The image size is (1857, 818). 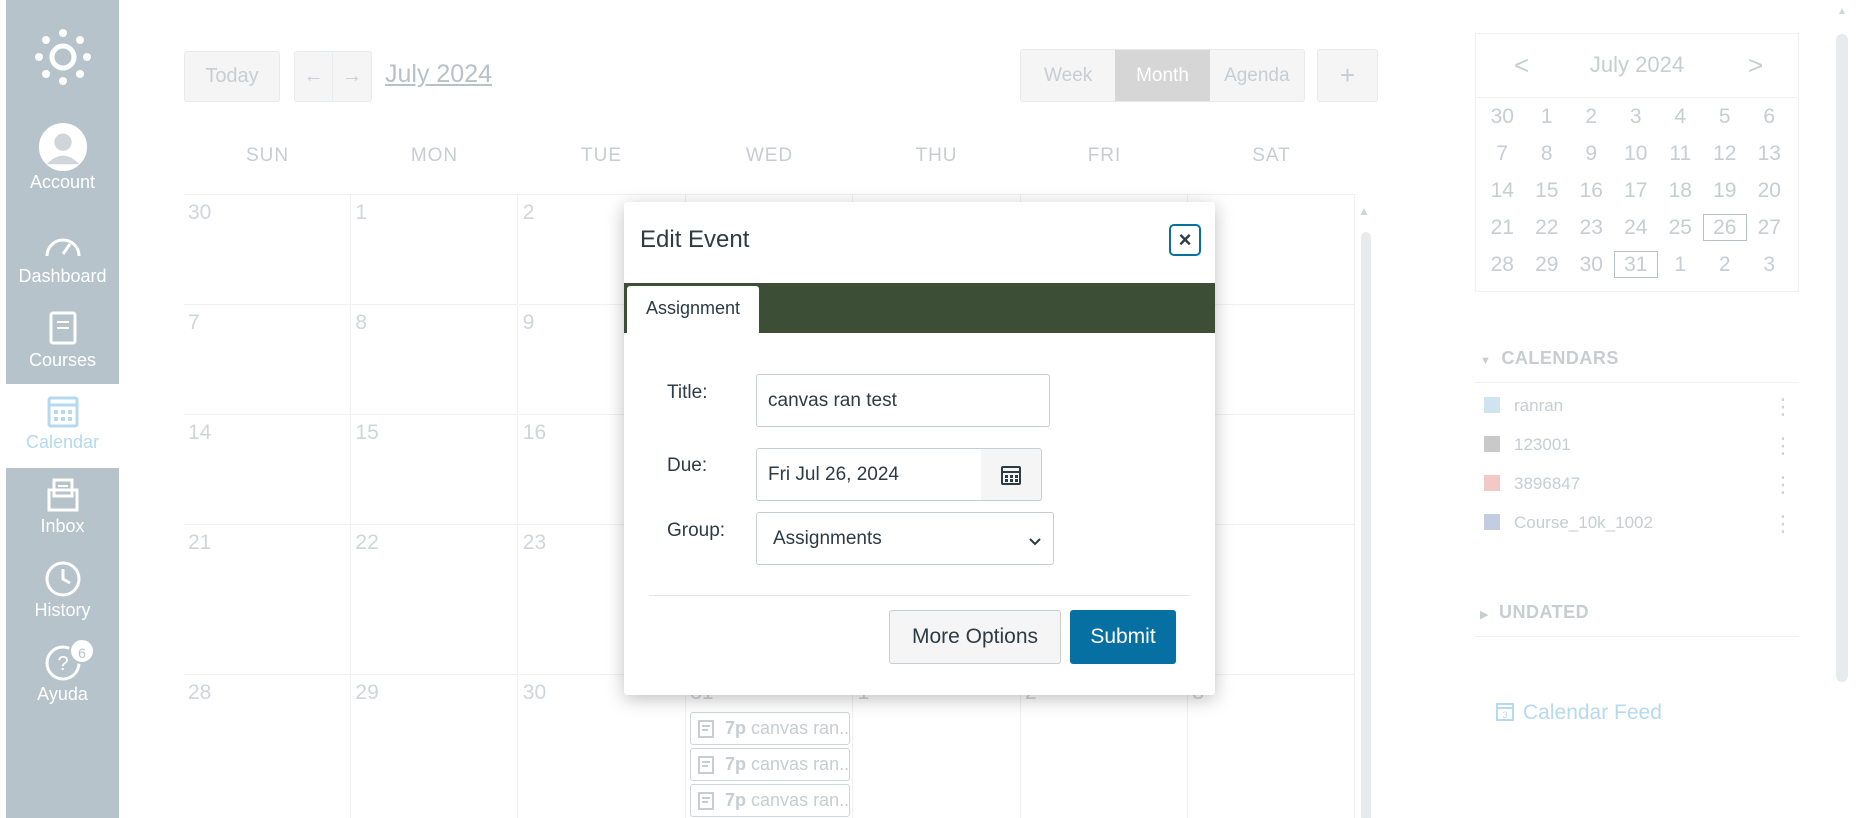 I want to click on day-cell: 1, so click(x=435, y=250).